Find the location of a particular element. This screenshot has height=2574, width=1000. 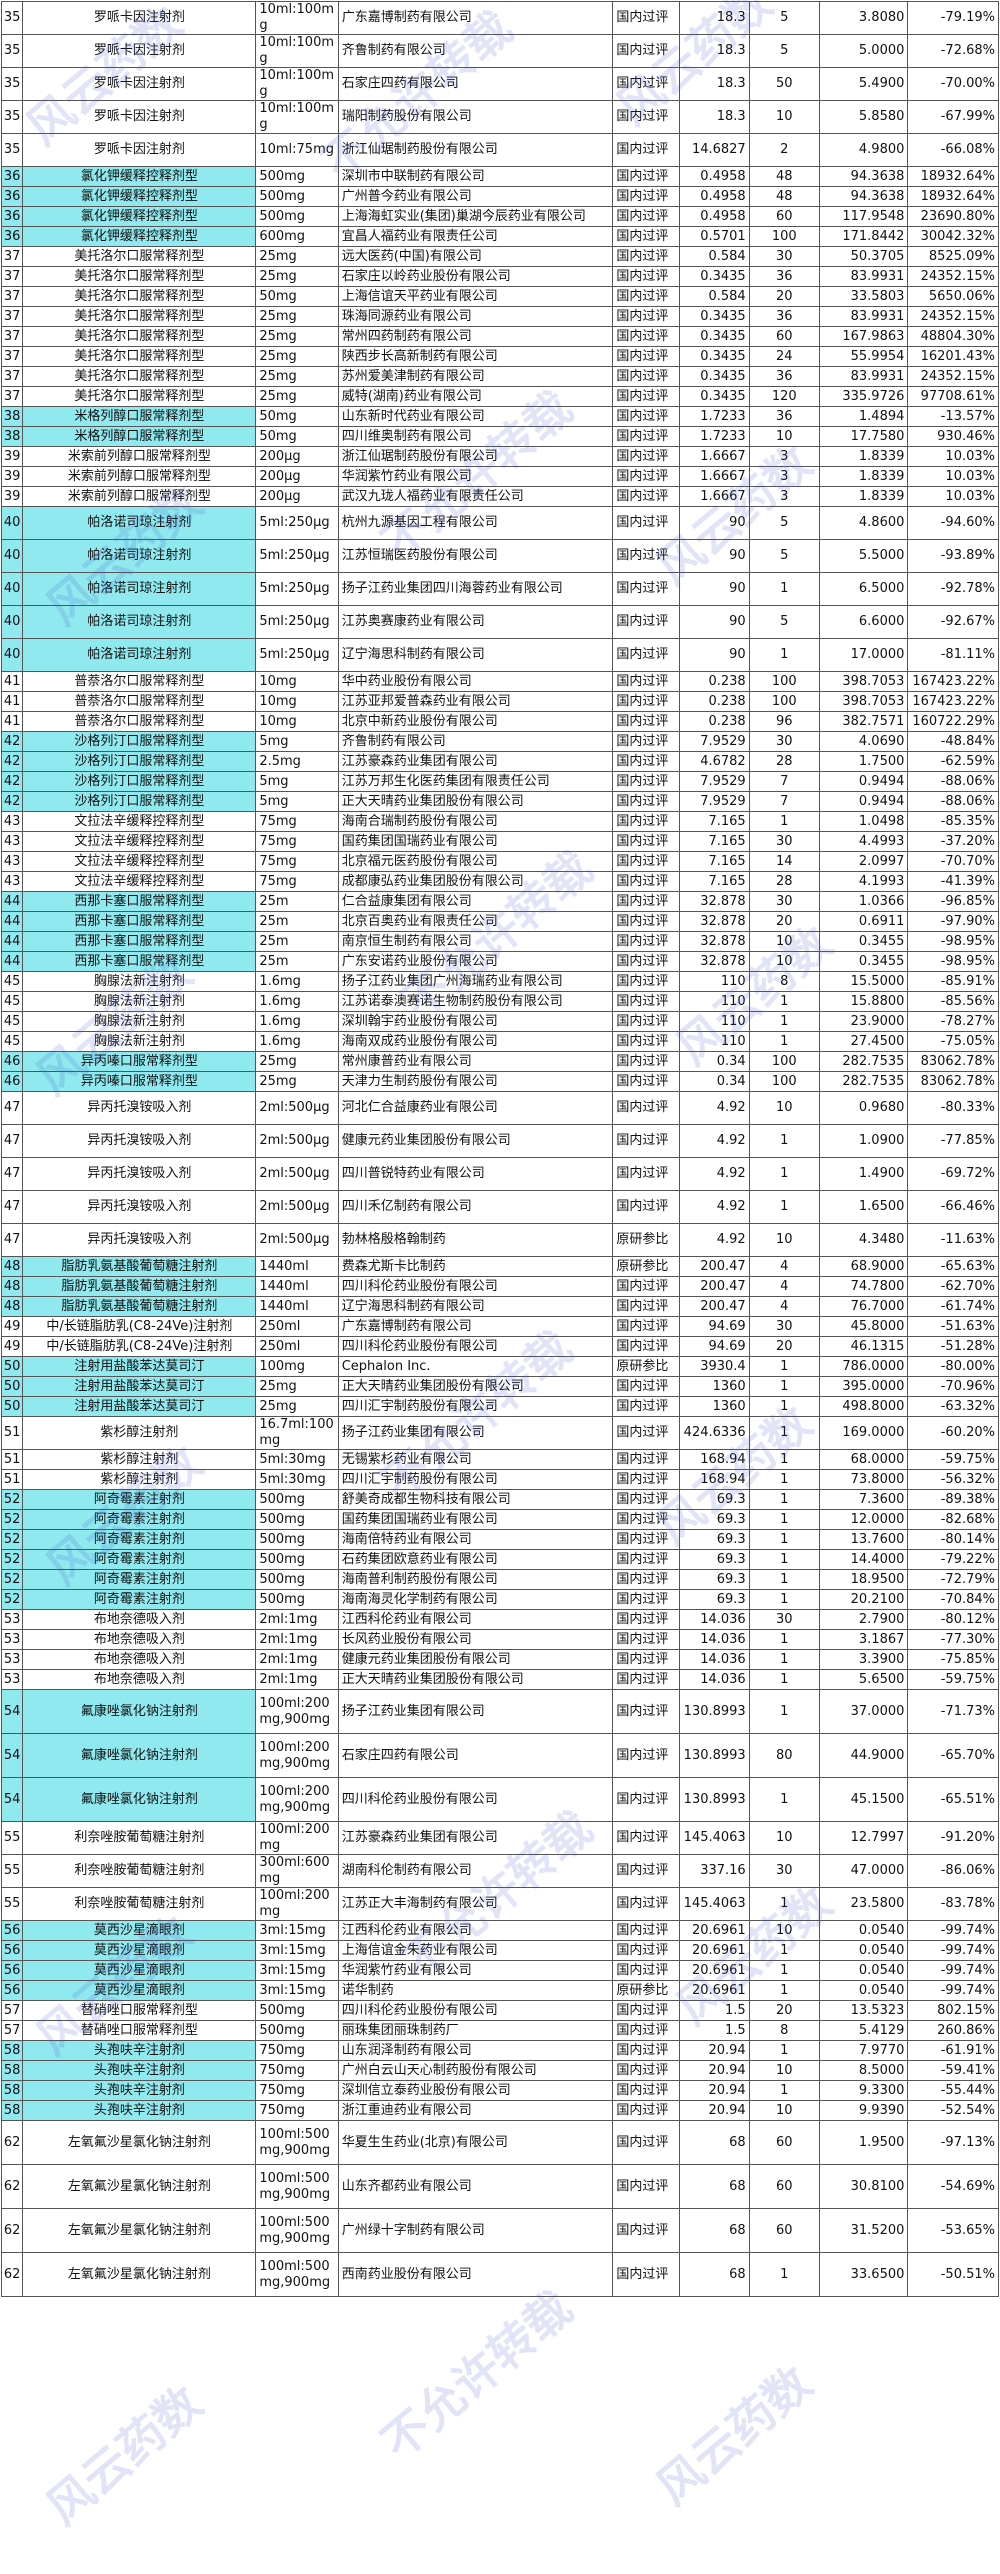

package-quantity-cell: 60 is located at coordinates (784, 2230).